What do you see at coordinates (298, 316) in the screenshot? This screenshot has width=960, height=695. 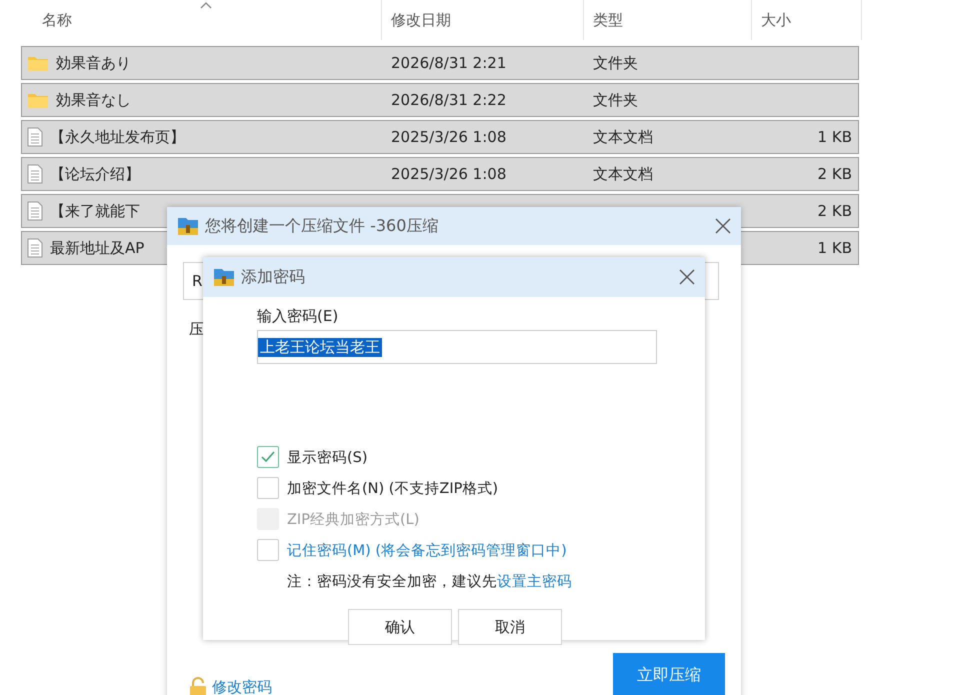 I see `password-label: 输入密码(E)` at bounding box center [298, 316].